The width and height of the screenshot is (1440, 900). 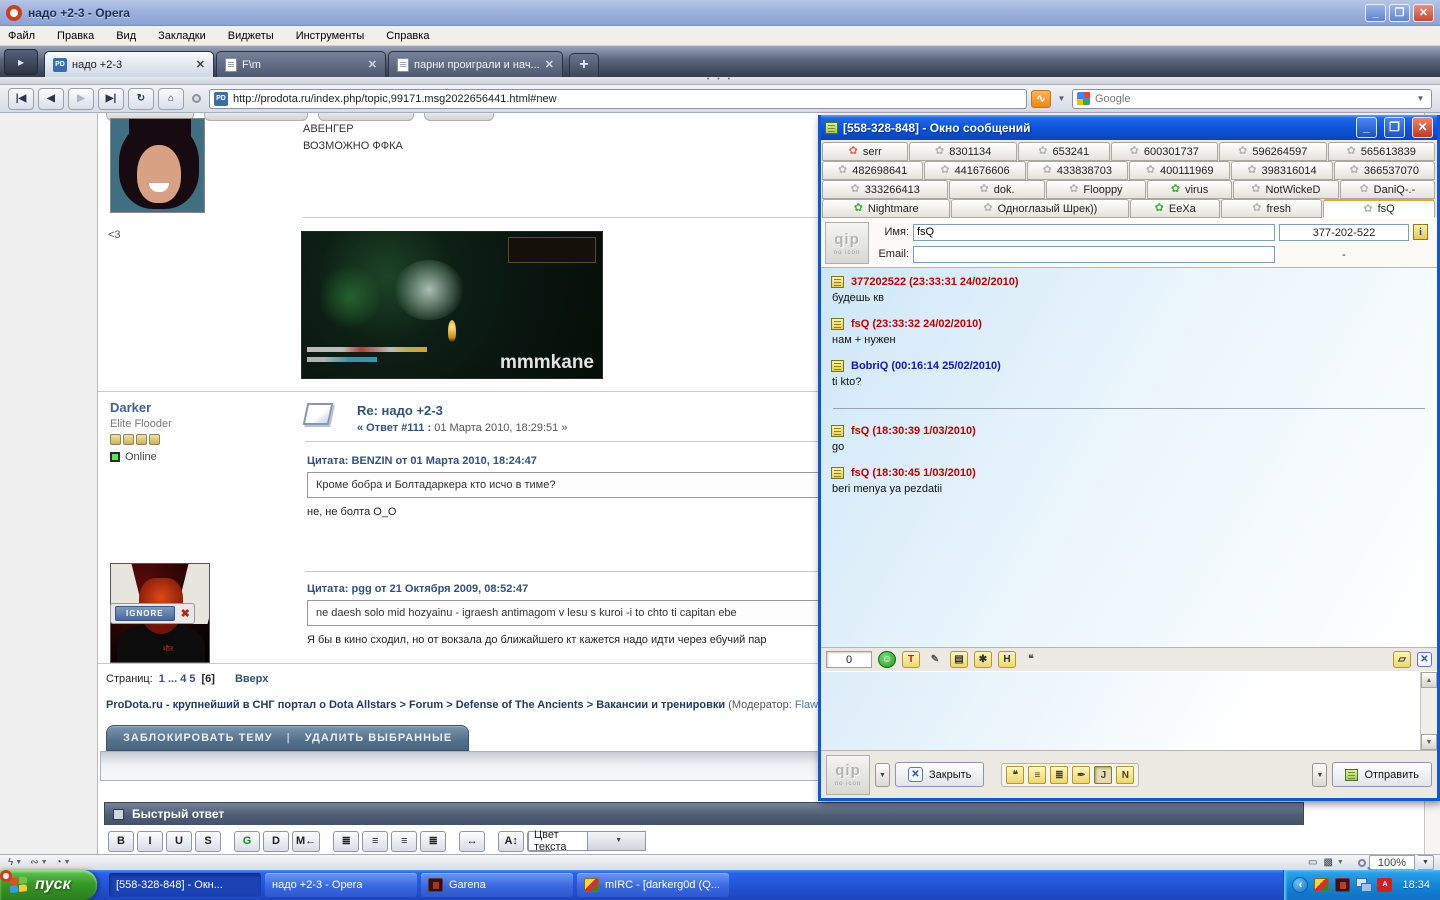 I want to click on contact-tab: ✿ 333266413, so click(x=885, y=189).